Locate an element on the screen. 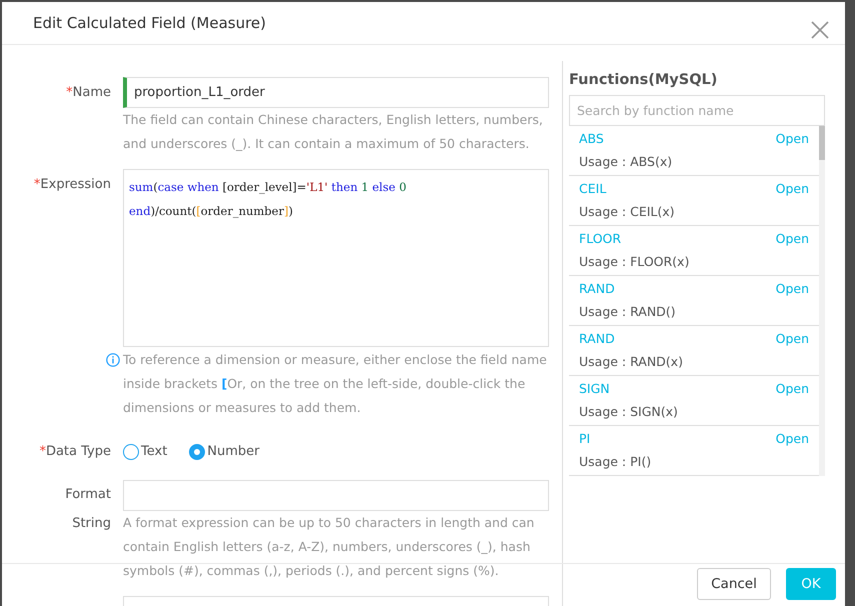 The width and height of the screenshot is (855, 606). cancel-button: Cancel is located at coordinates (734, 584).